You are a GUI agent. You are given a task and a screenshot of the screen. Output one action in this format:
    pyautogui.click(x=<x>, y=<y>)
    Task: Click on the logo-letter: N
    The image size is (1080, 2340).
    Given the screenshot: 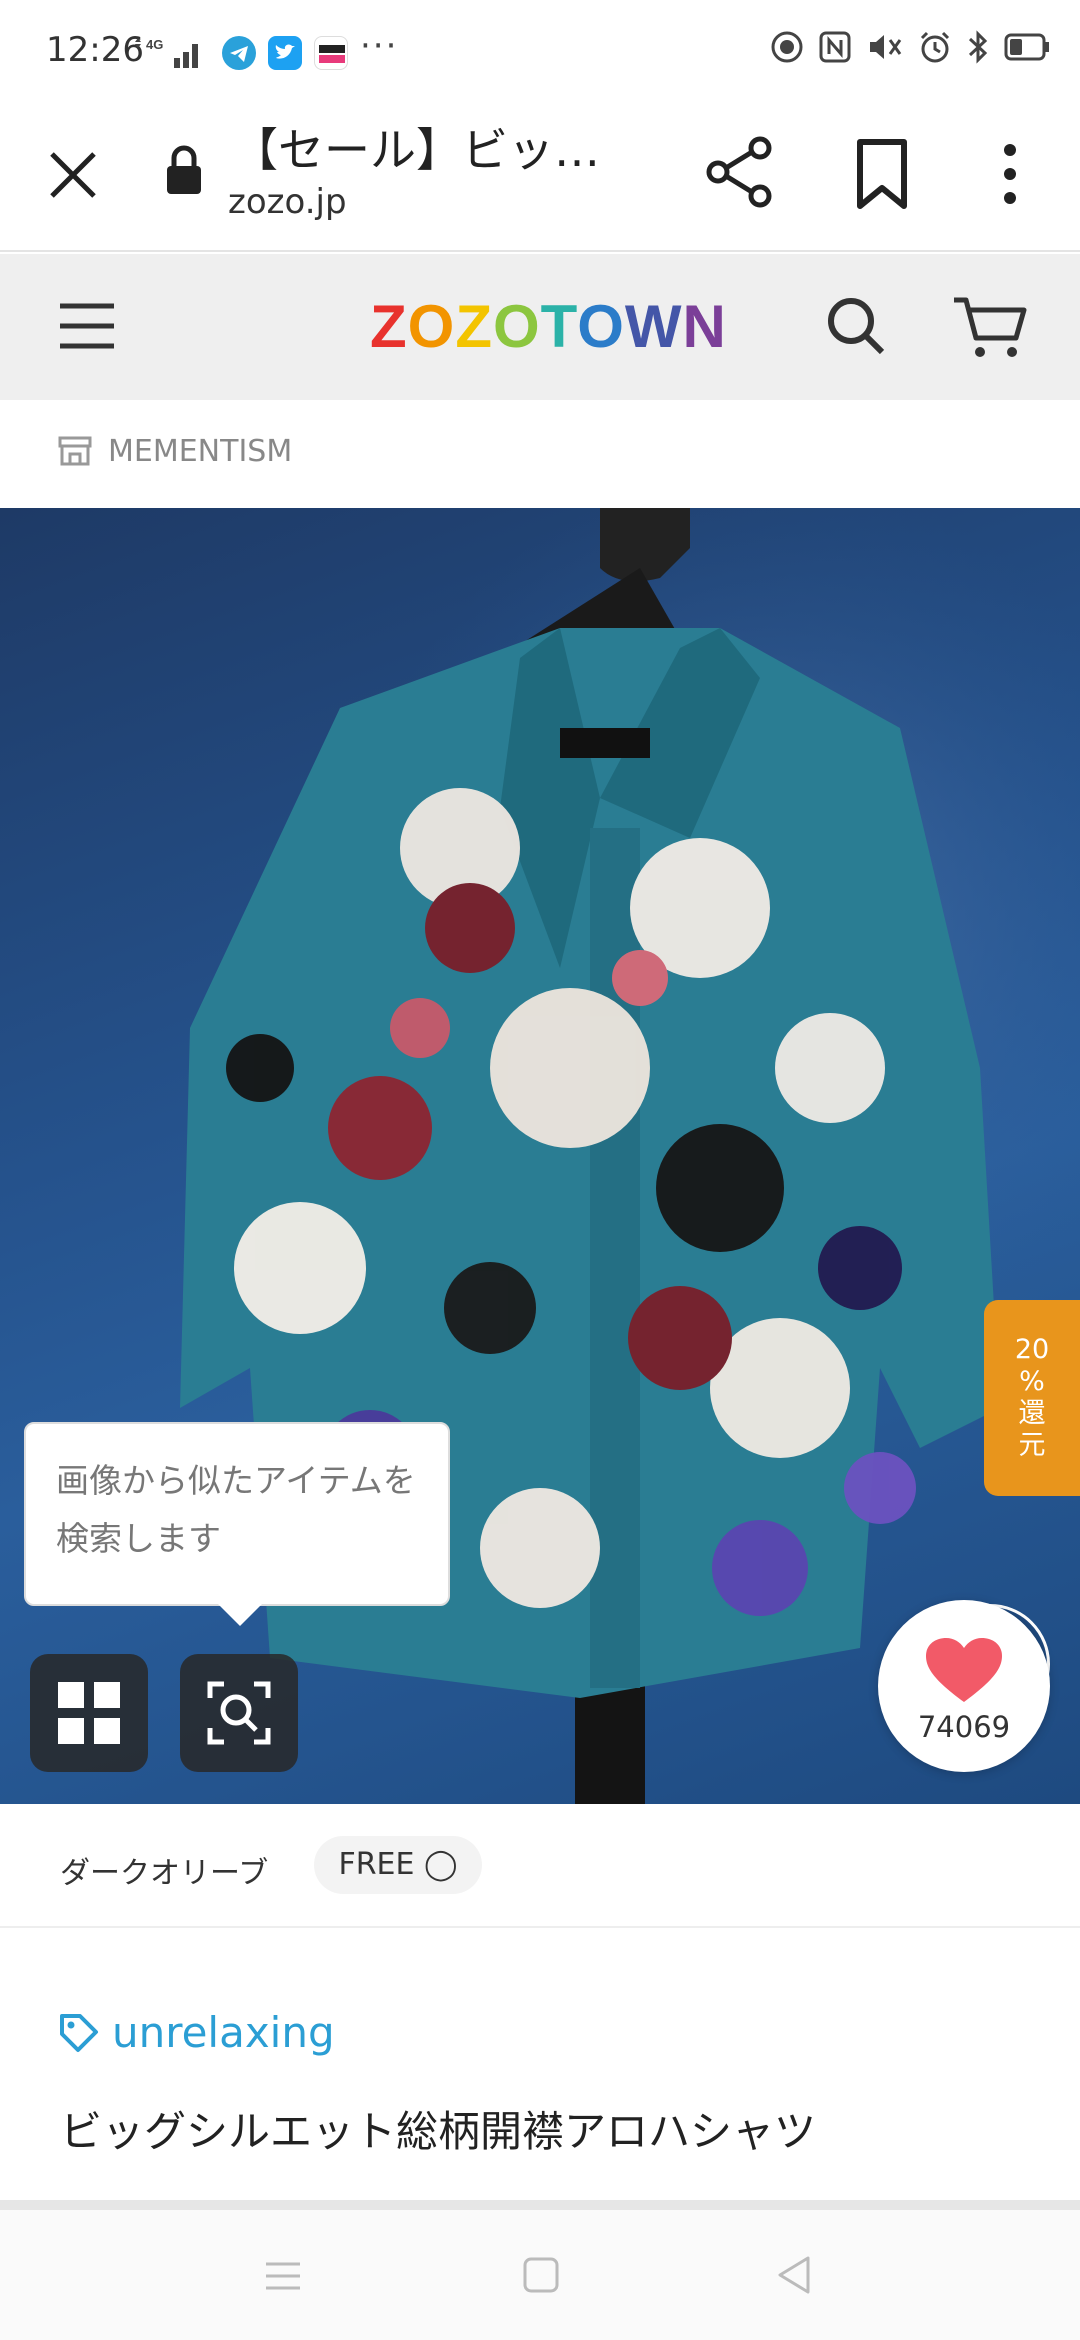 What is the action you would take?
    pyautogui.click(x=704, y=326)
    